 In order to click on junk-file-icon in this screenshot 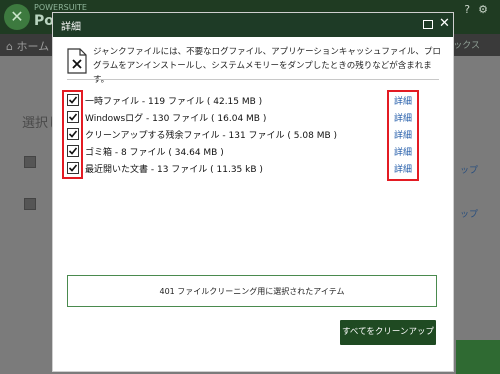, I will do `click(77, 61)`.